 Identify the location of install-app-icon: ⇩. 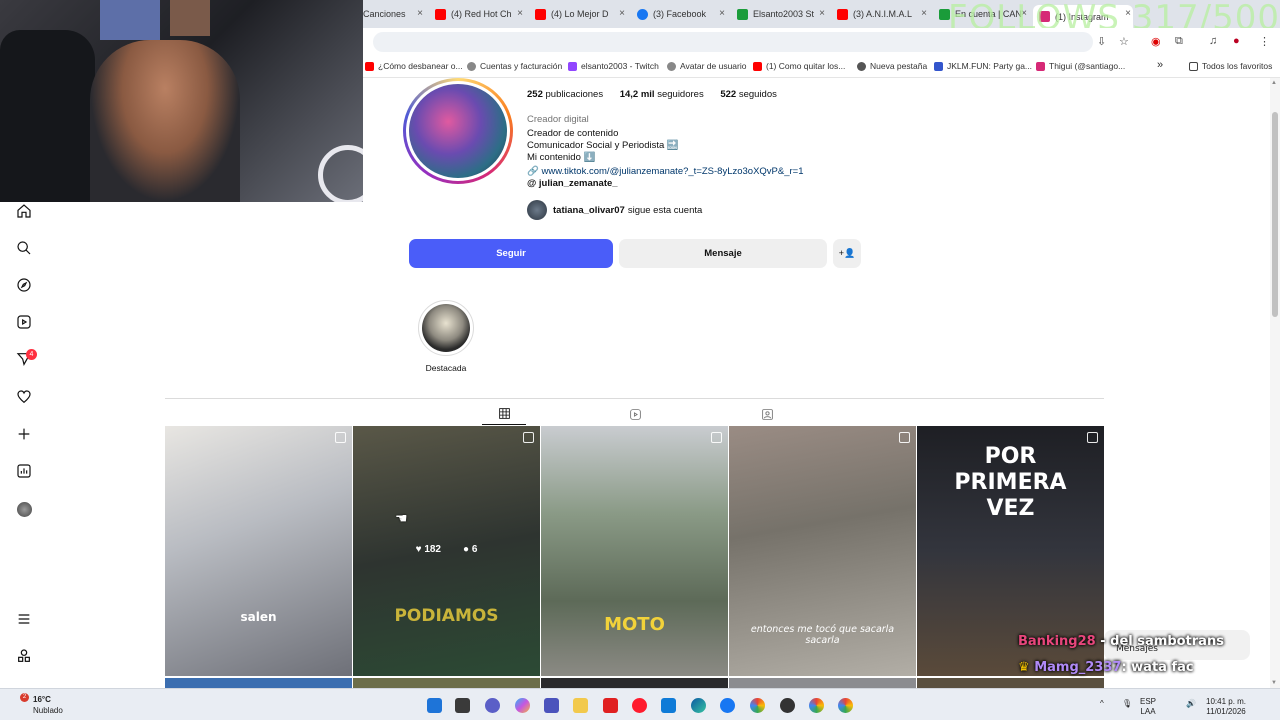
(1101, 41).